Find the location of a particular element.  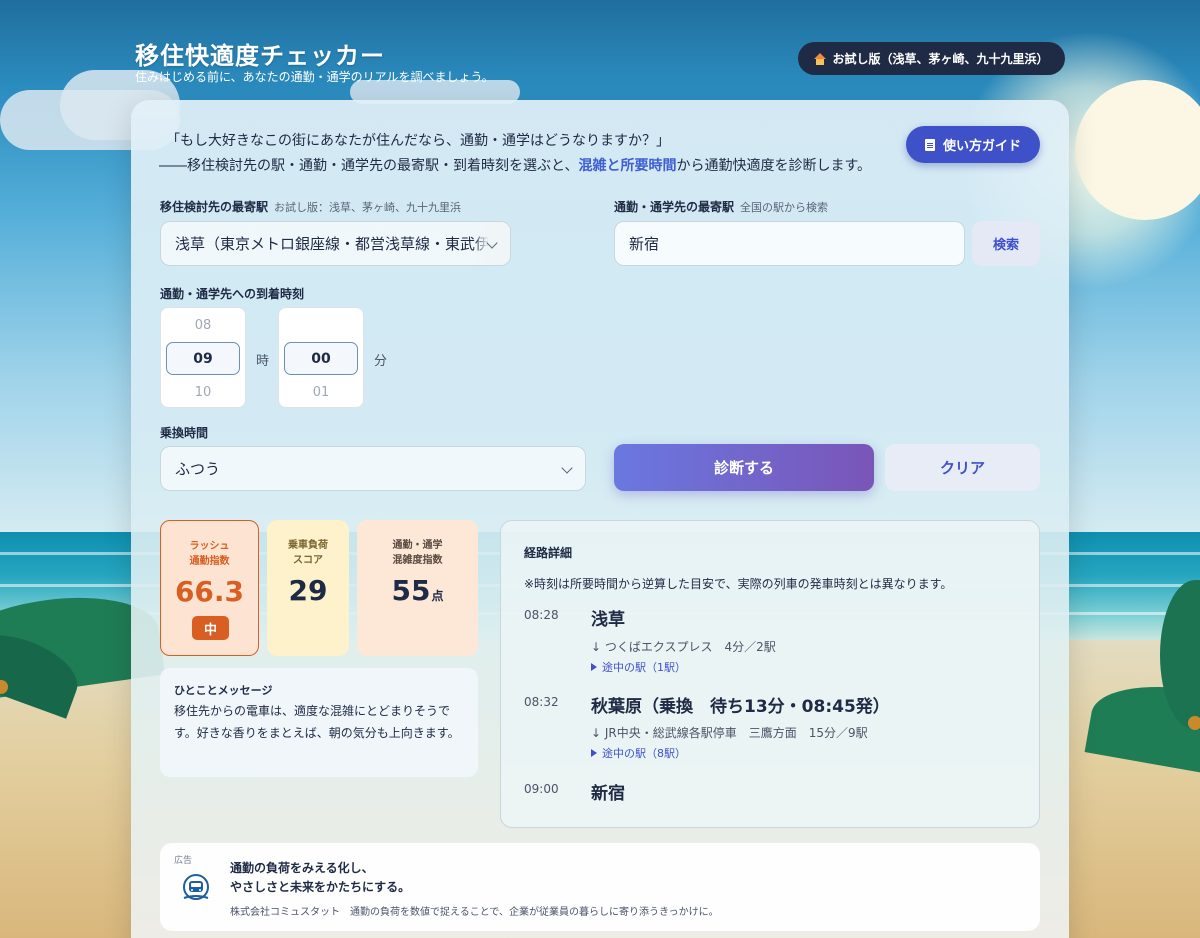

crowd-index-value: 55点 is located at coordinates (417, 590).